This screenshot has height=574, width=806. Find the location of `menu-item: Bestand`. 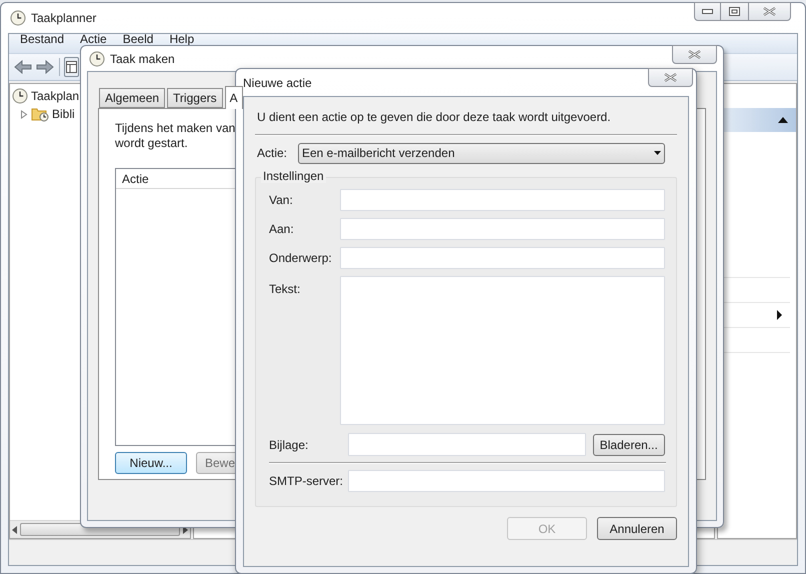

menu-item: Bestand is located at coordinates (42, 39).